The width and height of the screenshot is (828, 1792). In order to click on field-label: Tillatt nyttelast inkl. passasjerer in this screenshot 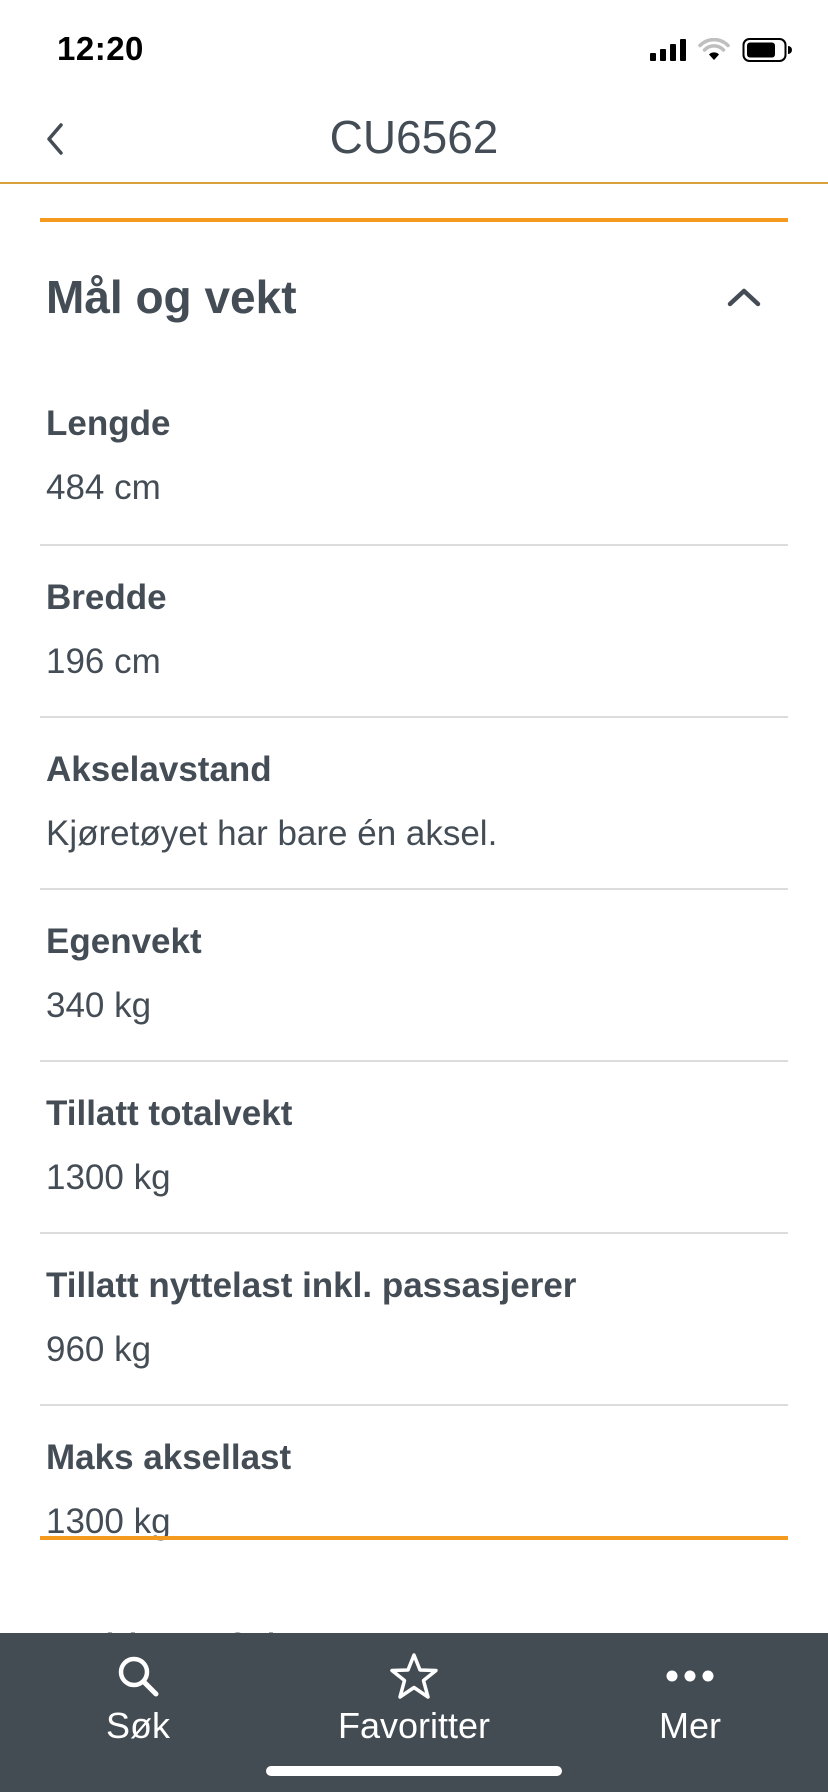, I will do `click(311, 1285)`.